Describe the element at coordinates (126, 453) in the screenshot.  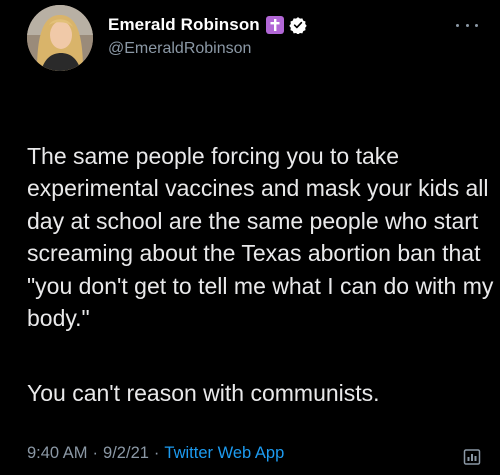
I see `tweet-date: 9/2/21` at that location.